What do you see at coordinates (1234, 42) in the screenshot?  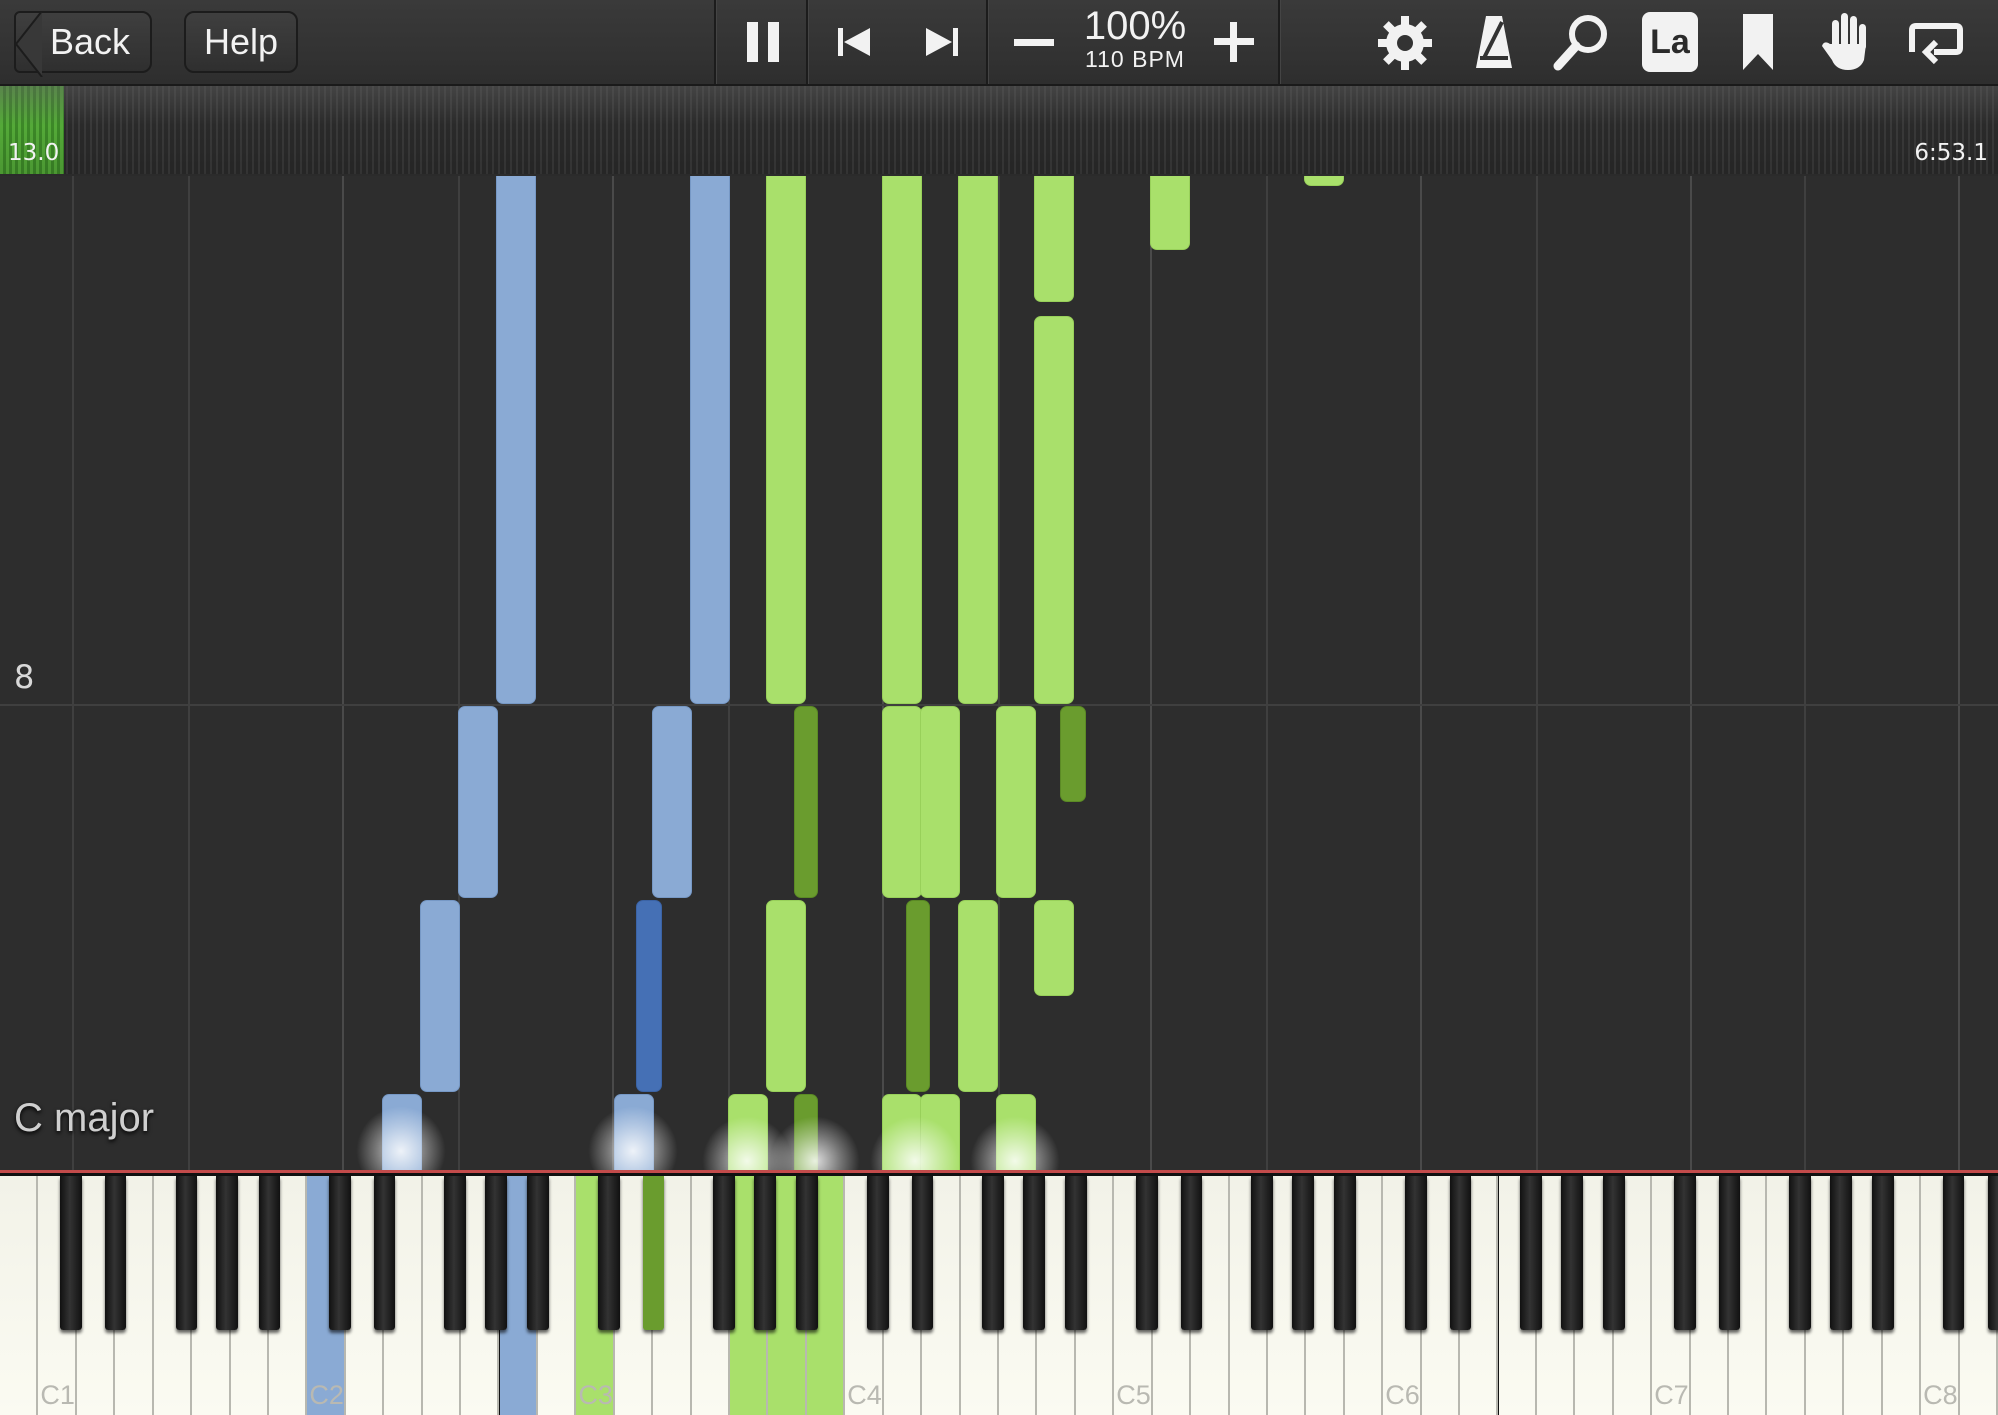 I see `plus-icon` at bounding box center [1234, 42].